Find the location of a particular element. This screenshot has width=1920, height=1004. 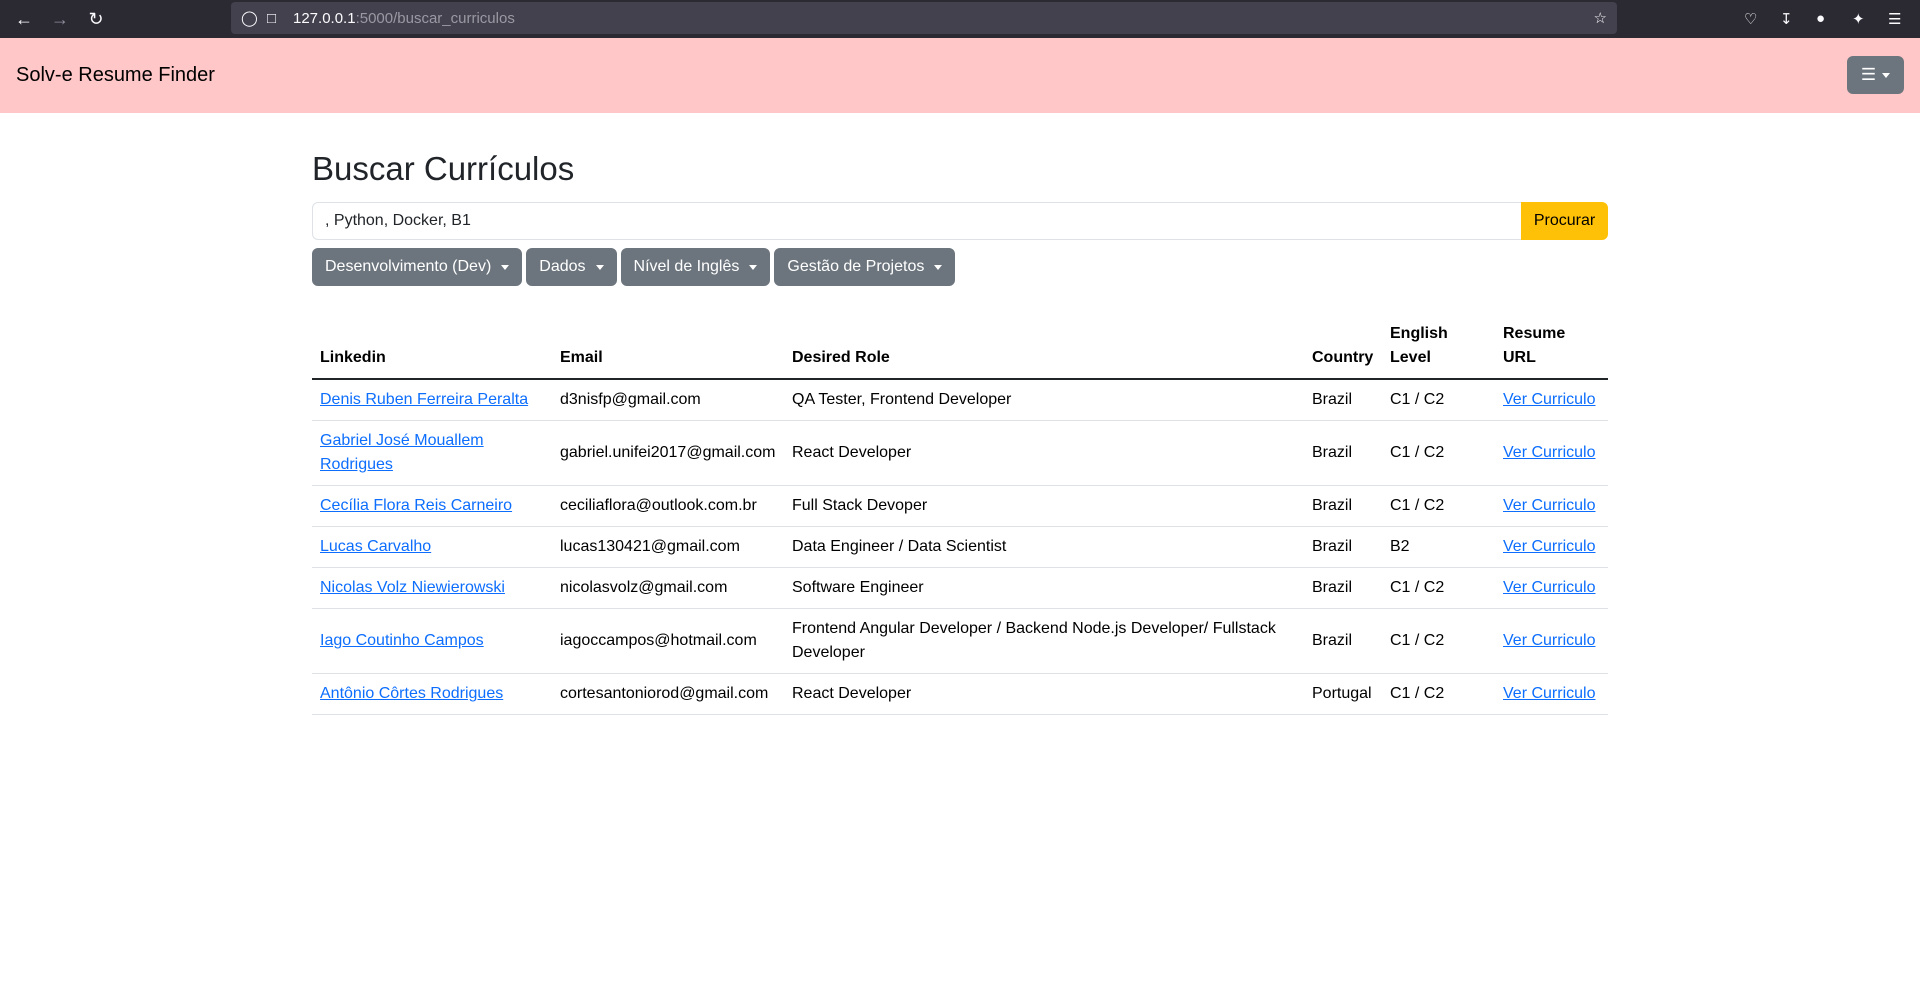

filter-dropdown-ingles: Nível de Inglês is located at coordinates (695, 267).